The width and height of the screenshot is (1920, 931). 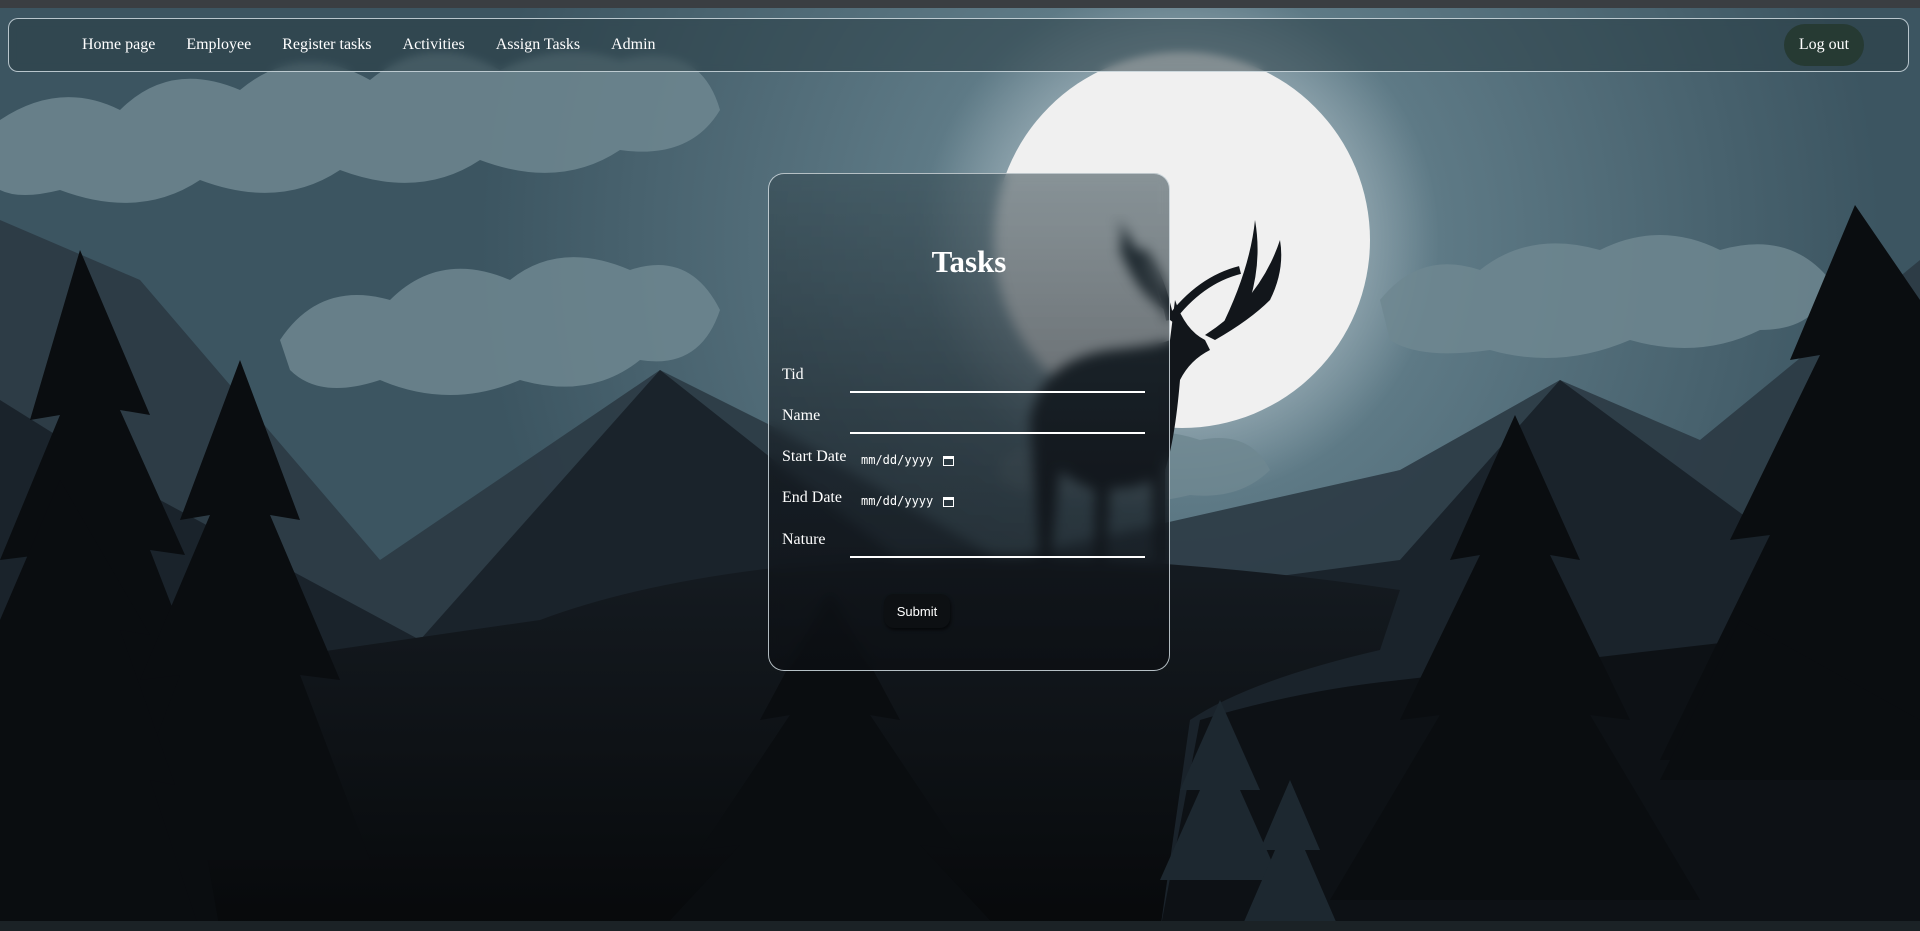 I want to click on nav-link-activities: Activities, so click(x=434, y=45).